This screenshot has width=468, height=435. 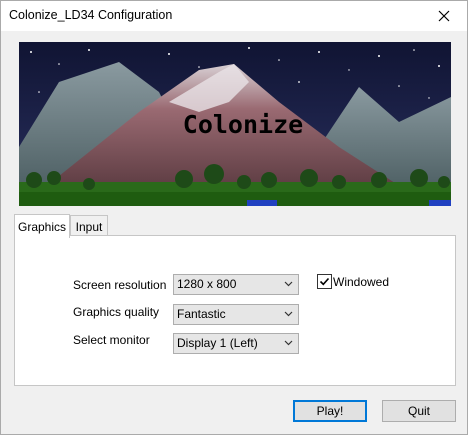 I want to click on graphics-quality-select: Fantastic, so click(x=236, y=314).